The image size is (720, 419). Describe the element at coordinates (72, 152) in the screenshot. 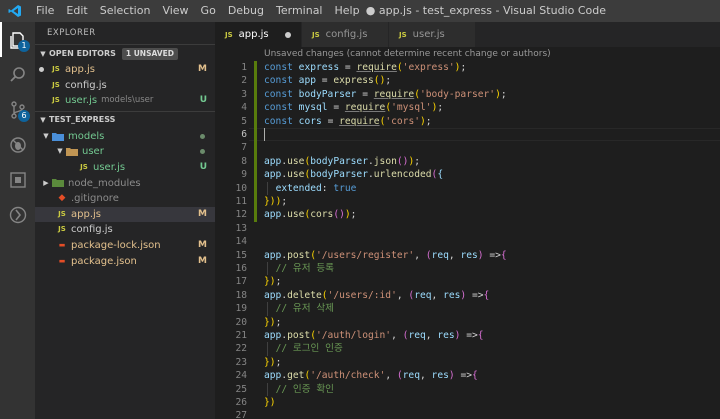

I see `folder-icon` at that location.